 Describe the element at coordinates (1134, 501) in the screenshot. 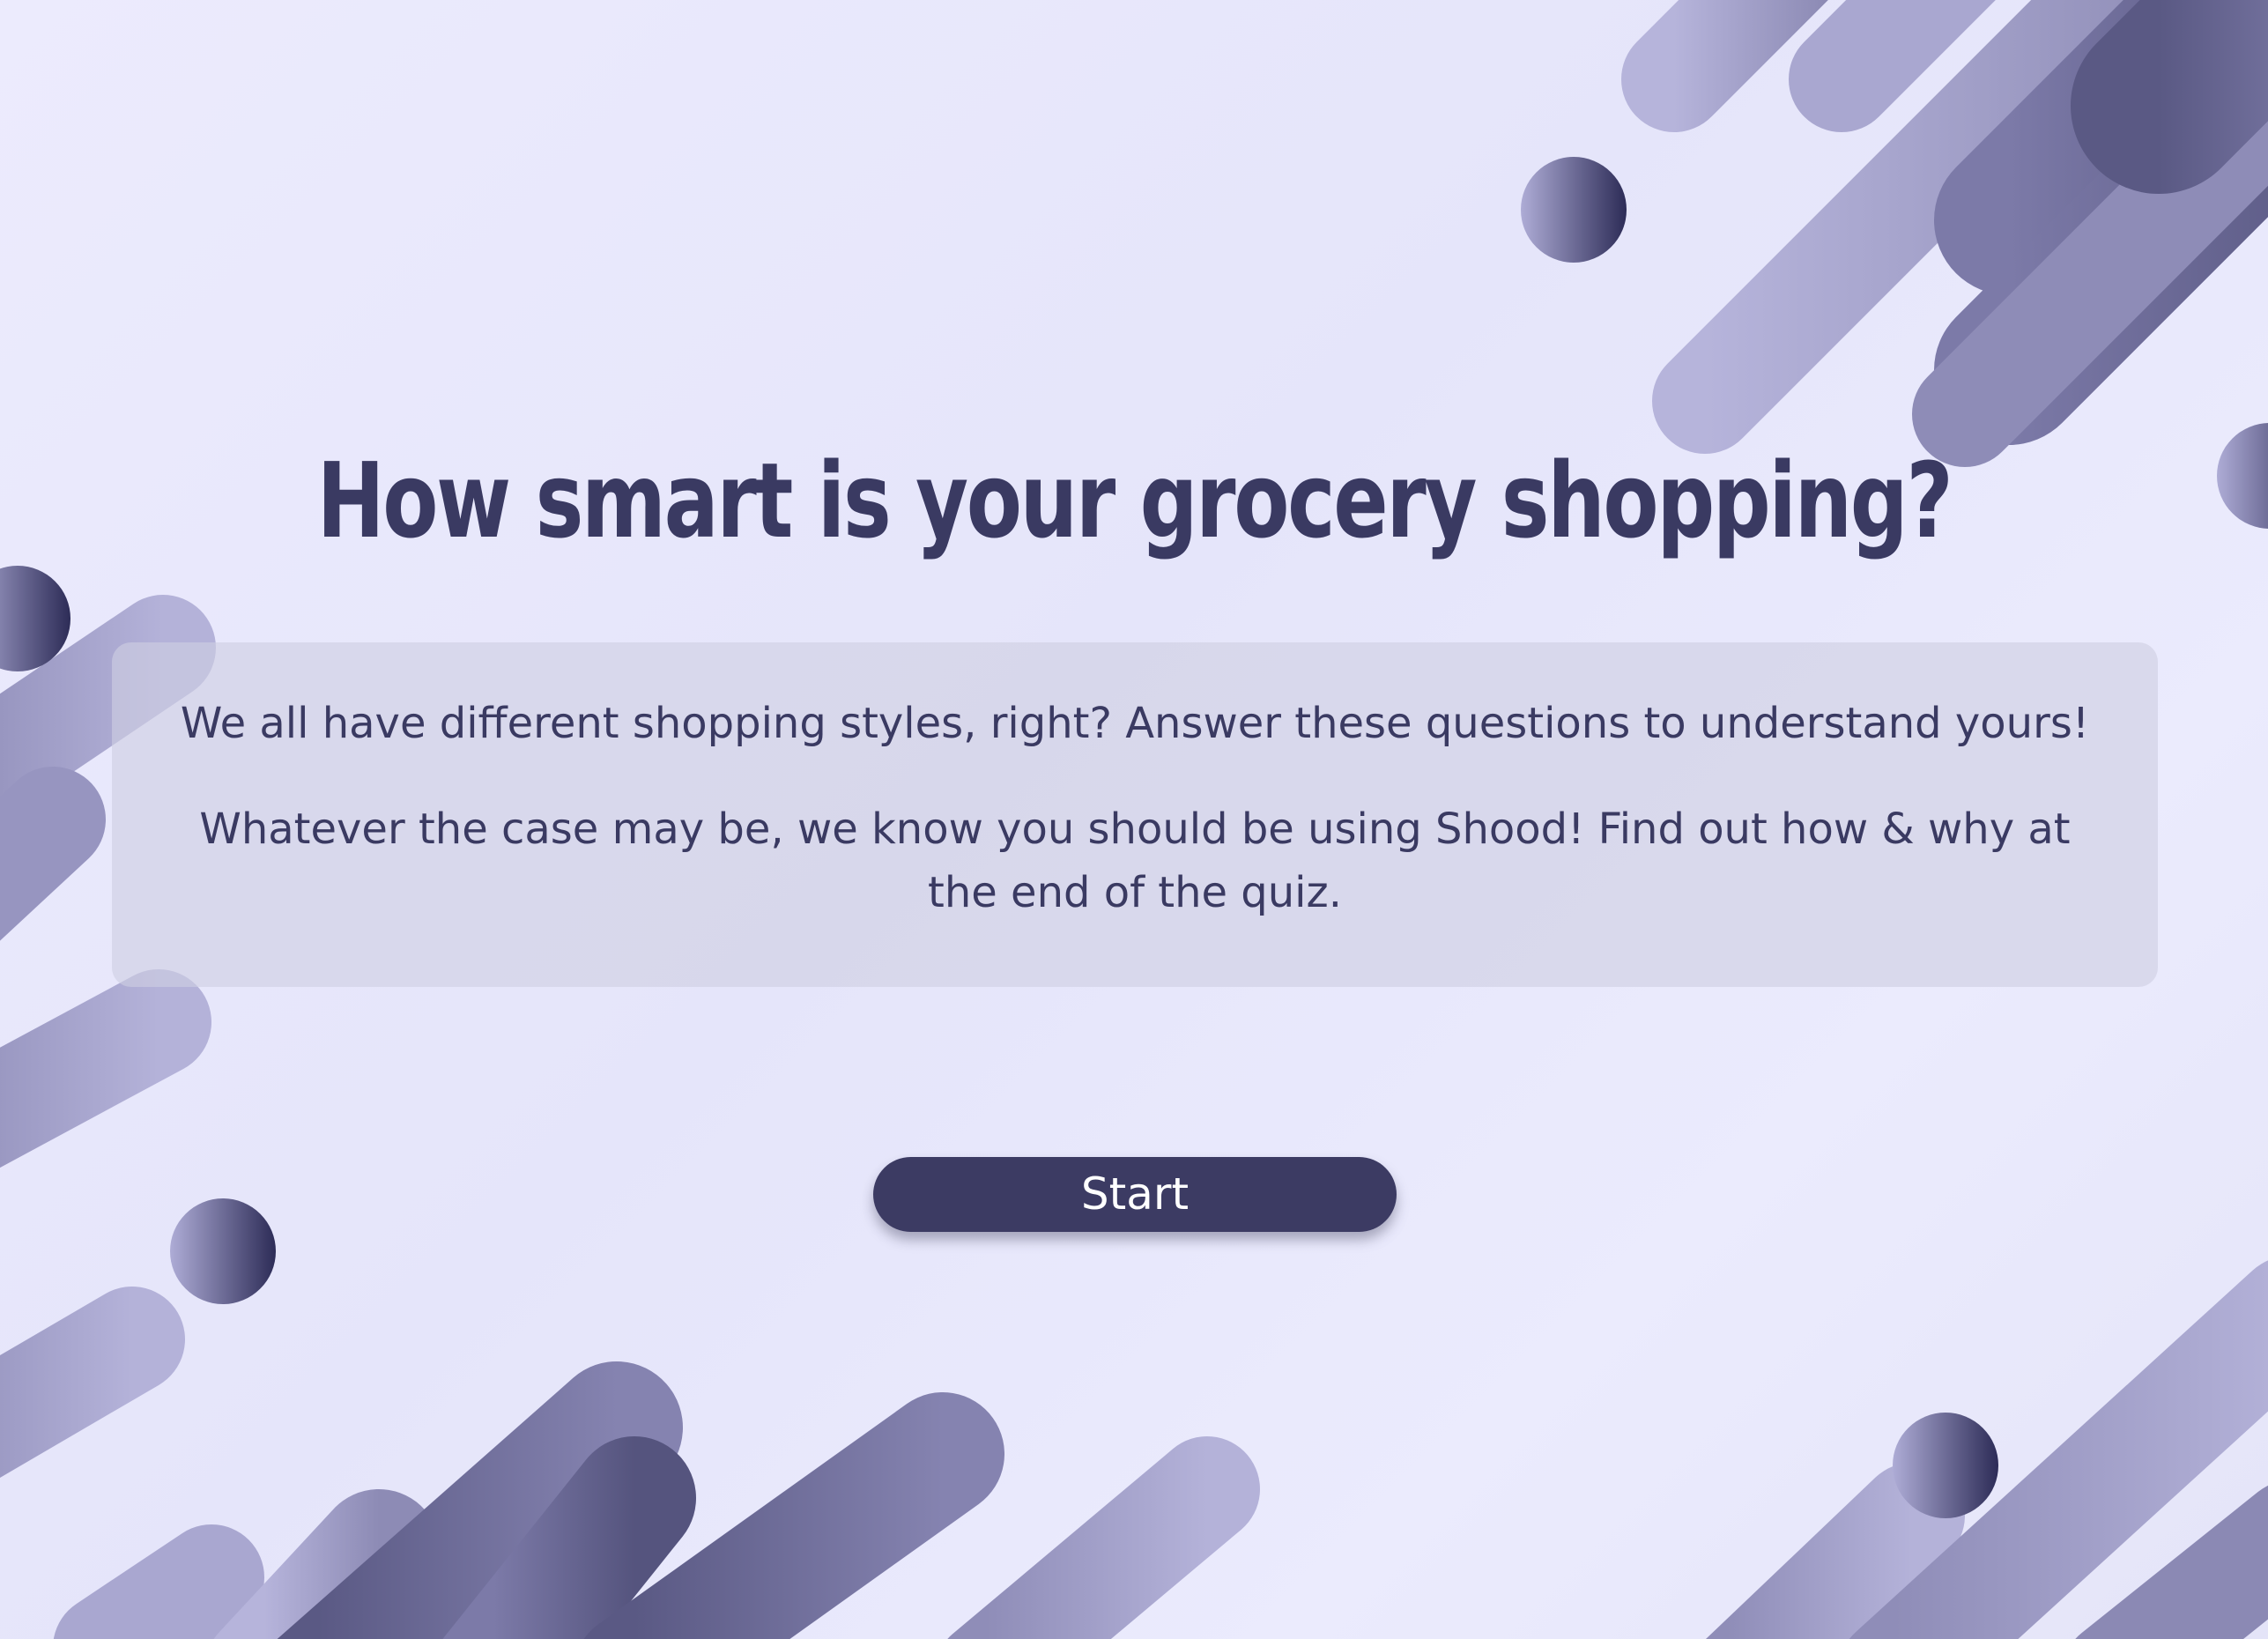

I see `page-title: How smart is your grocery shopping?` at that location.